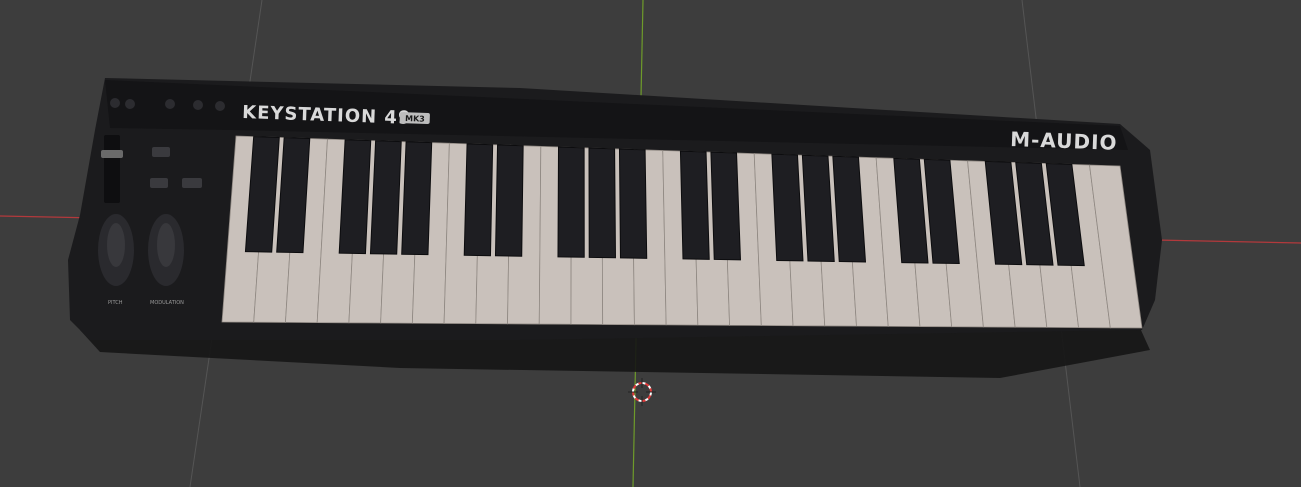 The width and height of the screenshot is (1301, 487). Describe the element at coordinates (192, 183) in the screenshot. I see `octave-up-button` at that location.